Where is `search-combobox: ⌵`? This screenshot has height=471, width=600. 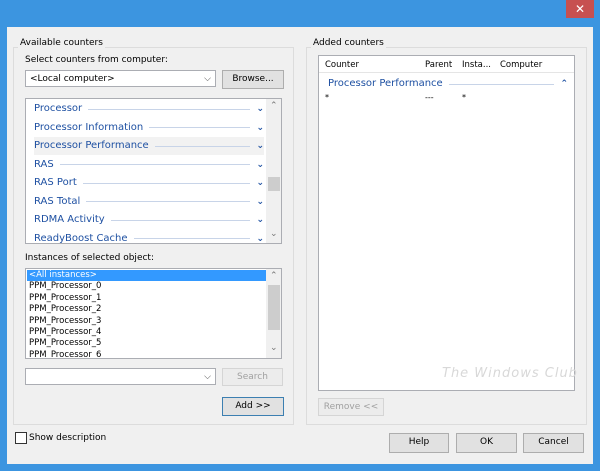
search-combobox: ⌵ is located at coordinates (120, 376).